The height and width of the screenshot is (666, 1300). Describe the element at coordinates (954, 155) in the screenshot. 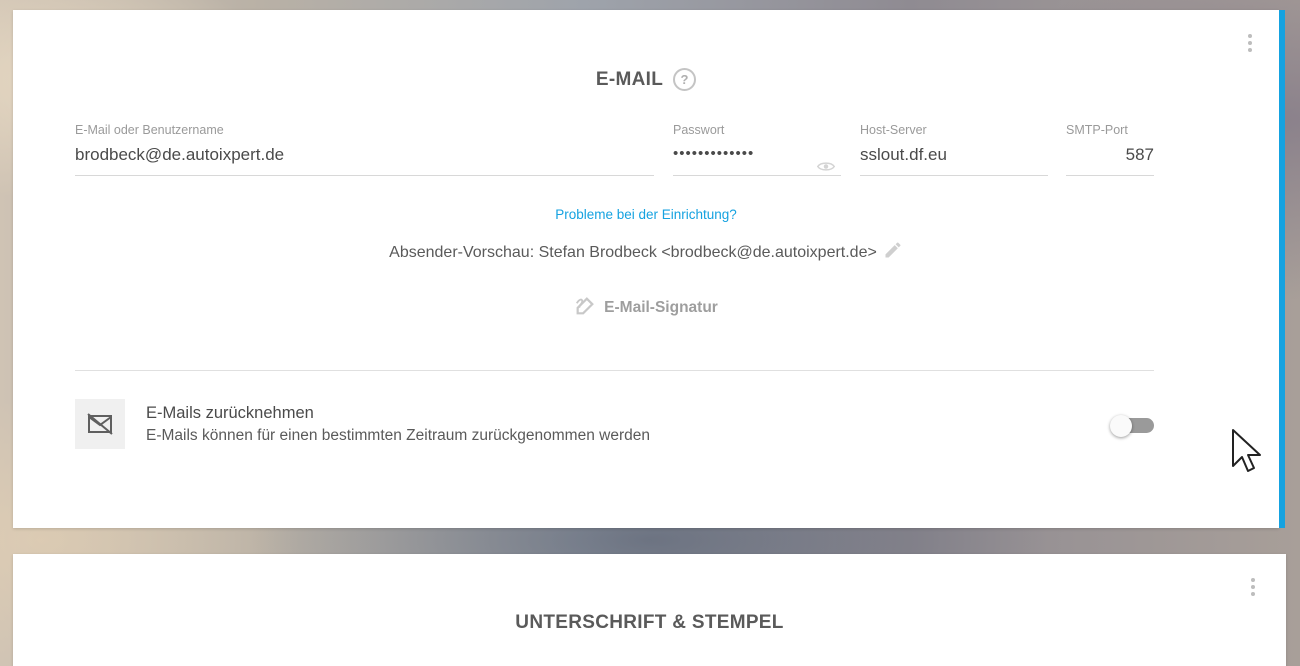

I see `host-server-value: sslout.df.eu` at that location.